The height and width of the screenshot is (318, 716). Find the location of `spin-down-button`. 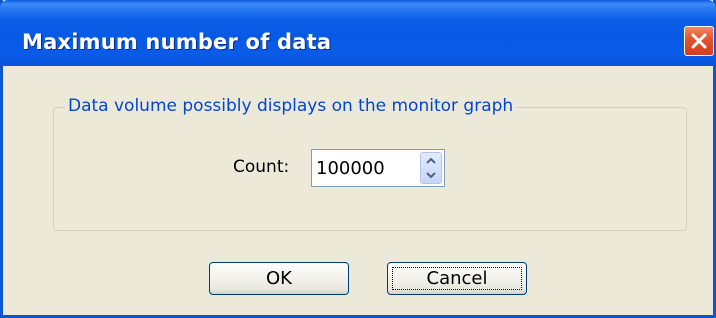

spin-down-button is located at coordinates (431, 175).